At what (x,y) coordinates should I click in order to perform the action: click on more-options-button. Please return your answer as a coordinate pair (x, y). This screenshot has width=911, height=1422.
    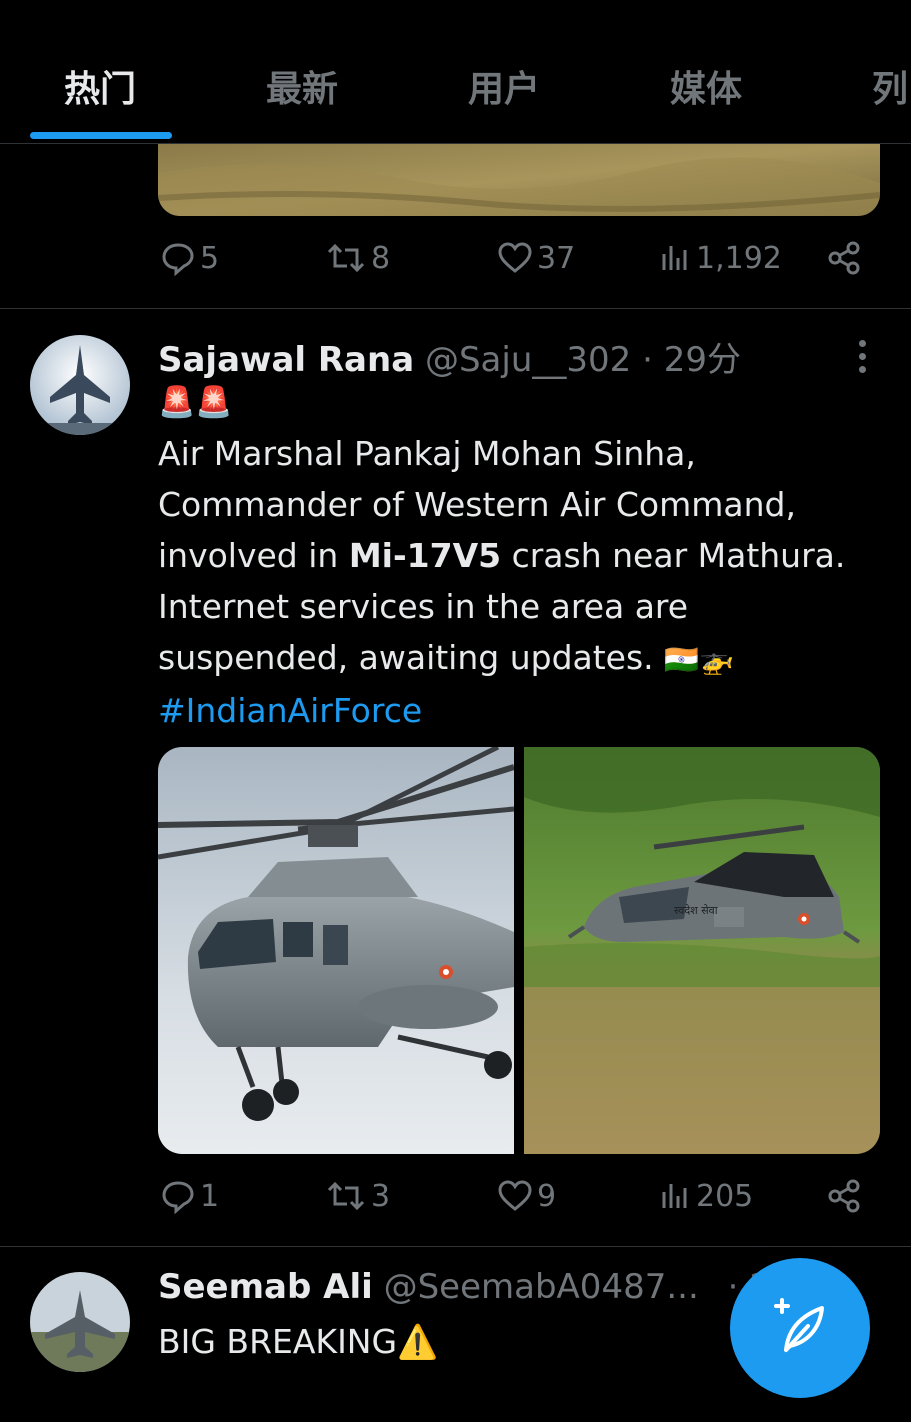
    Looking at the image, I should click on (864, 359).